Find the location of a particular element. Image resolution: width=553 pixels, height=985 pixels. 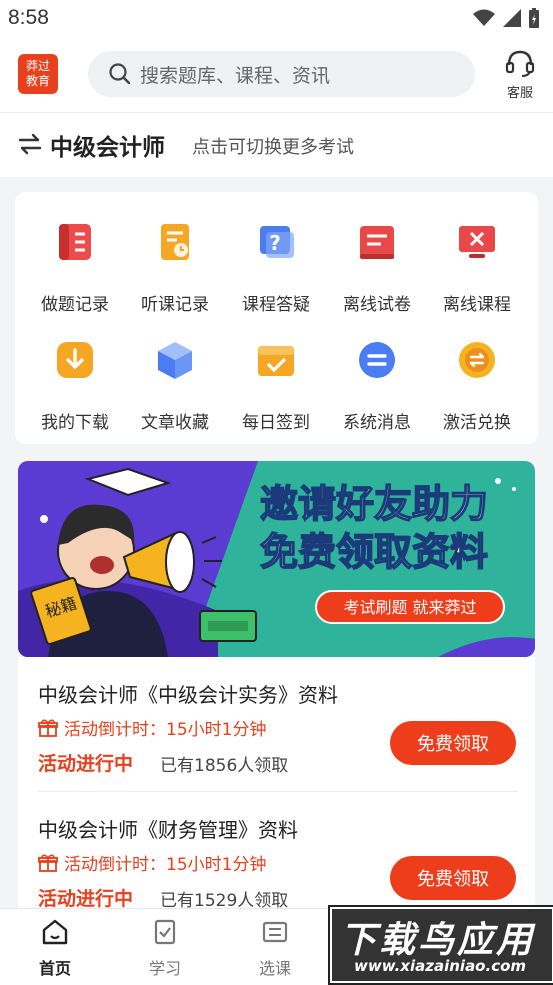

home-icon is located at coordinates (55, 932).